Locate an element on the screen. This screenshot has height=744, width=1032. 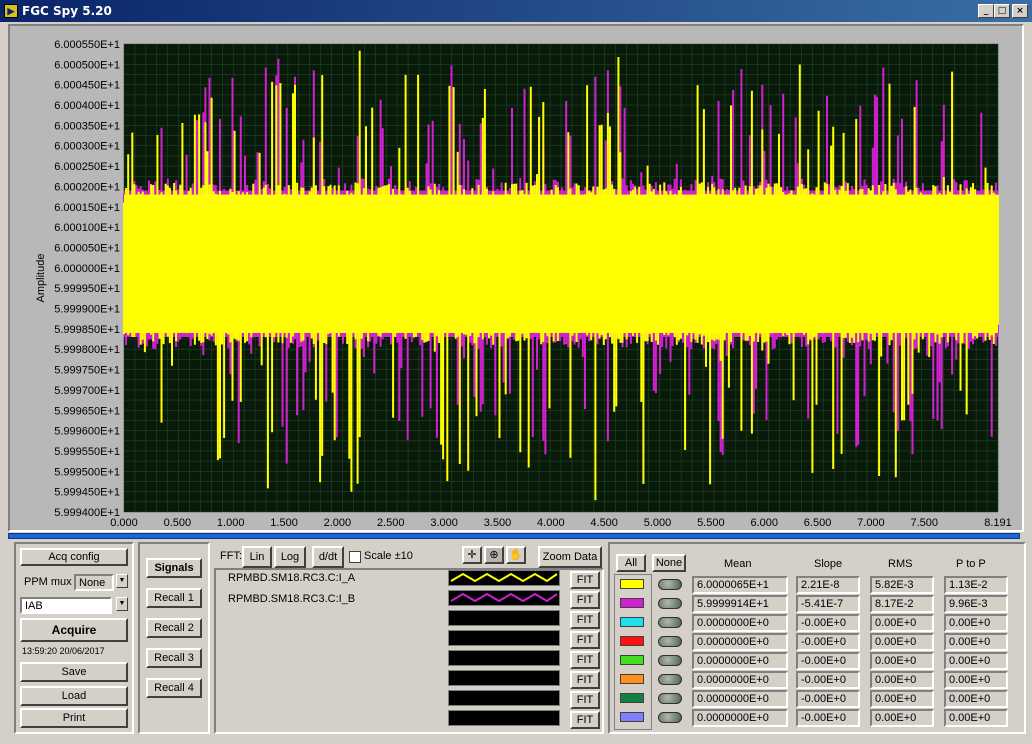
ppm-mux-label: PPM mux is located at coordinates (48, 582).